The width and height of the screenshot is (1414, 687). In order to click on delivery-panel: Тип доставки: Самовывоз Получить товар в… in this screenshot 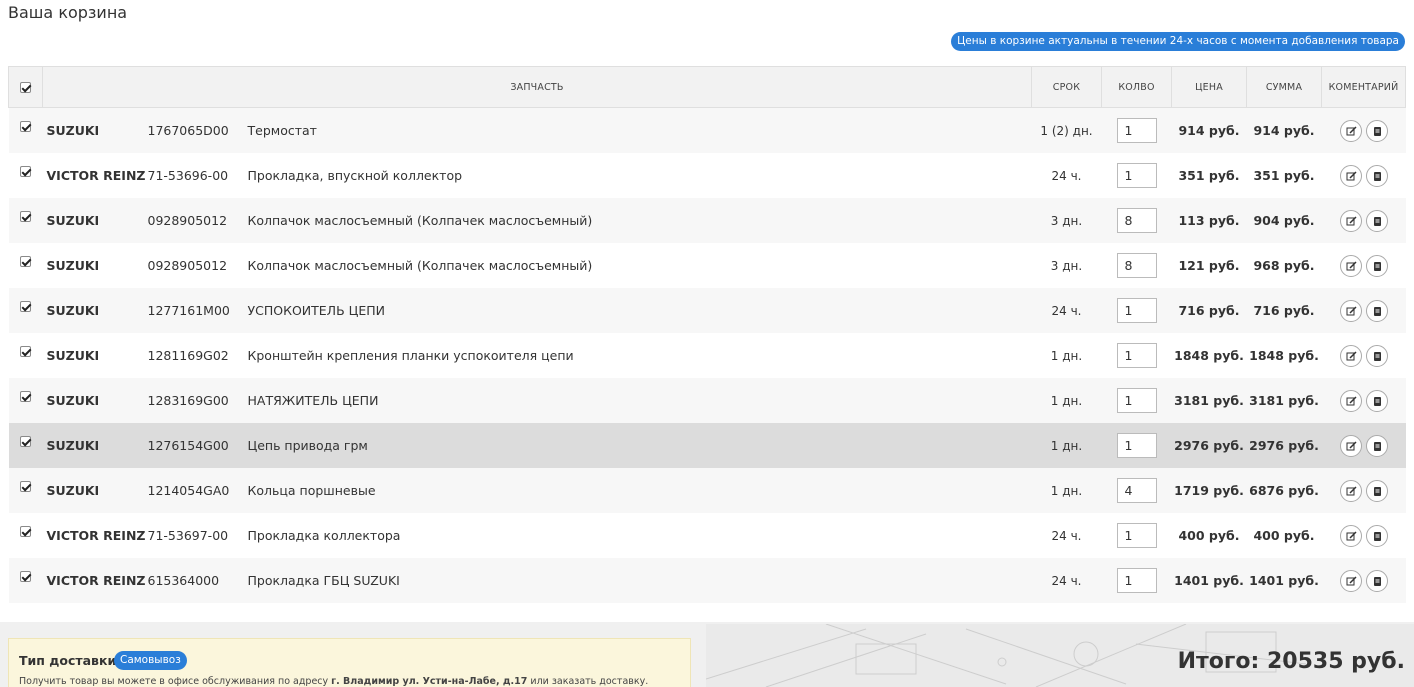, I will do `click(349, 662)`.